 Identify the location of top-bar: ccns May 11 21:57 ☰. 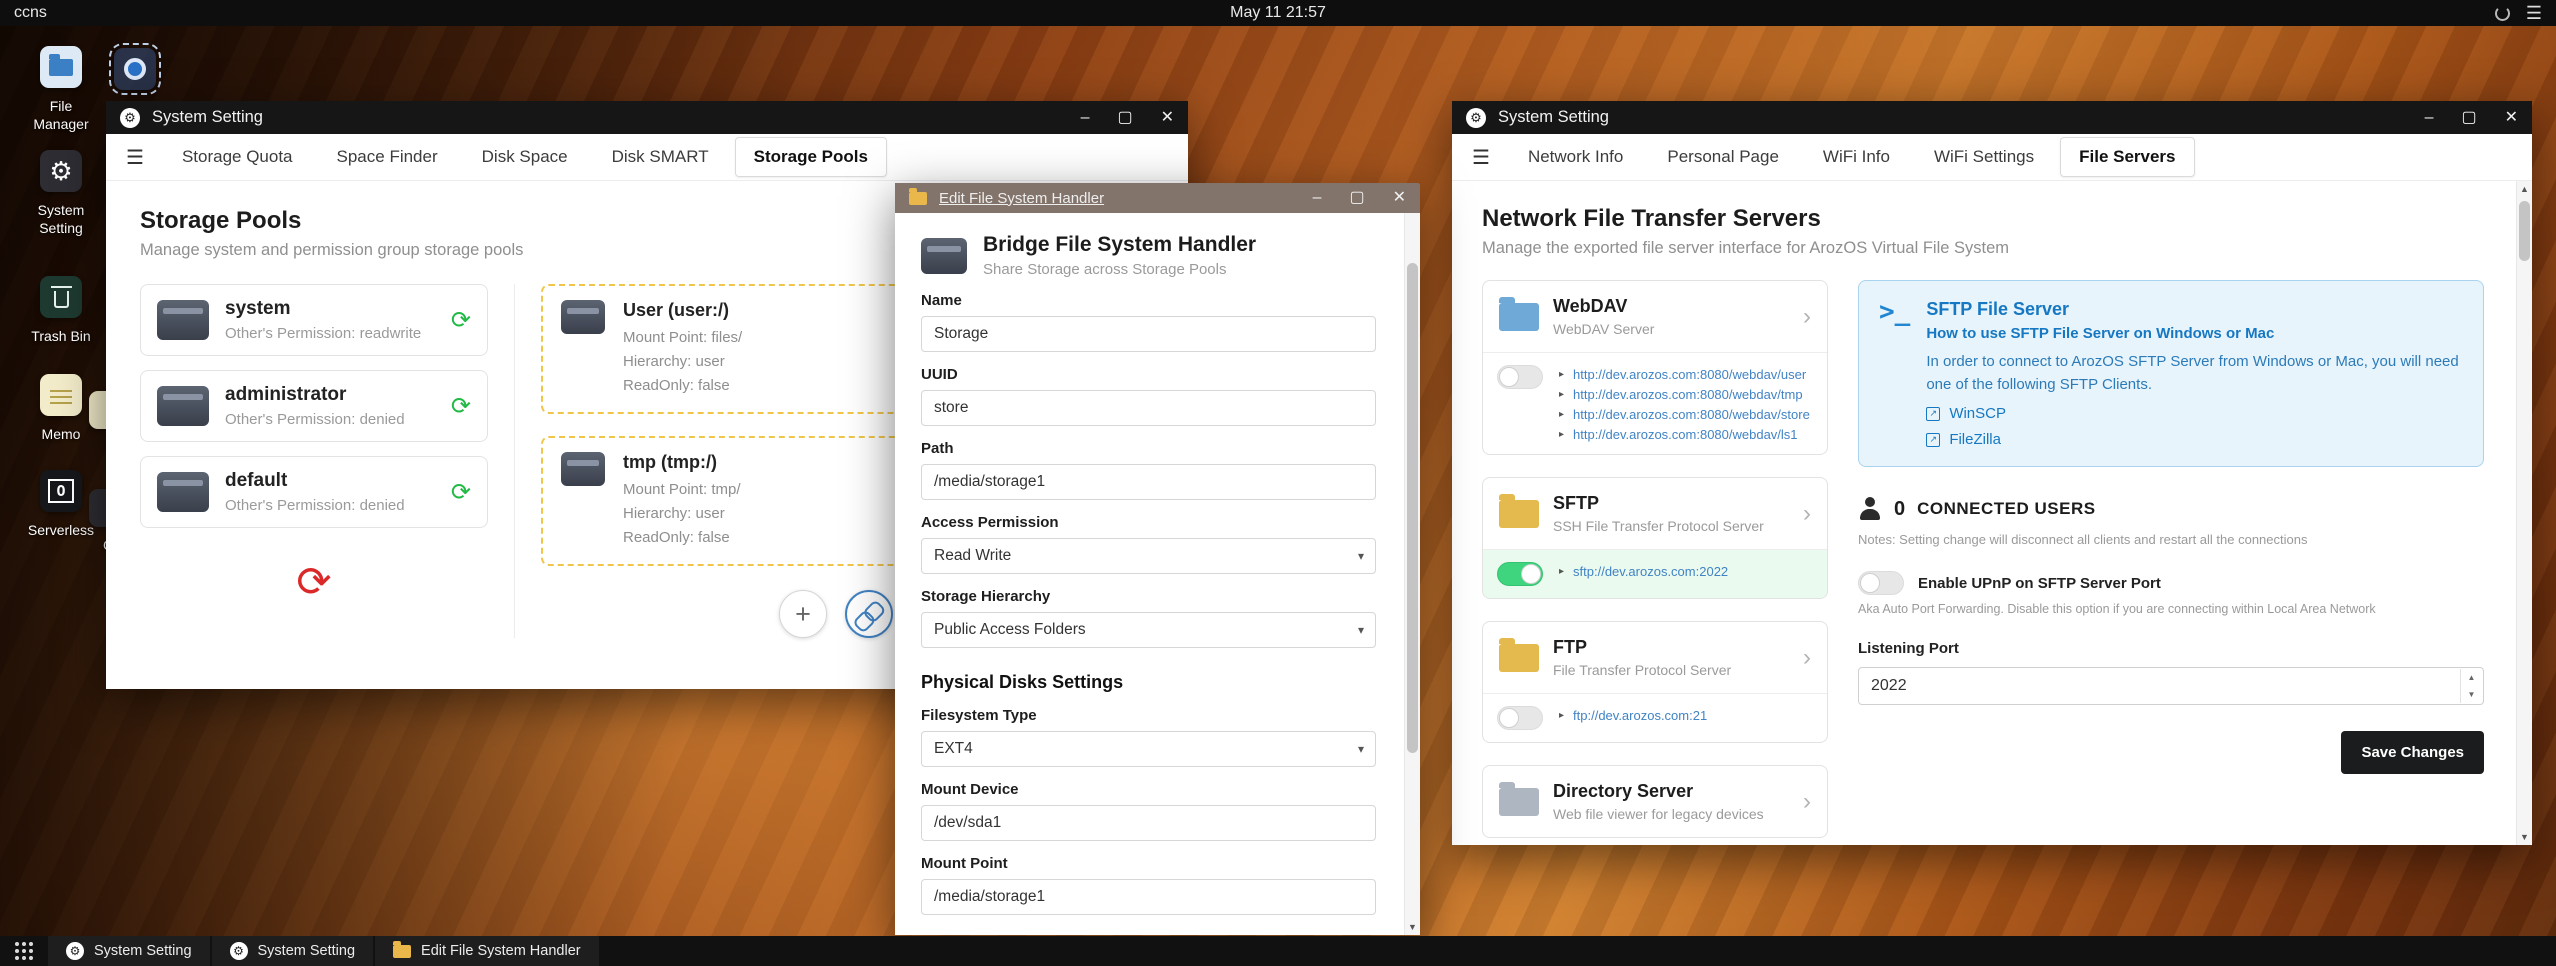
(1278, 13).